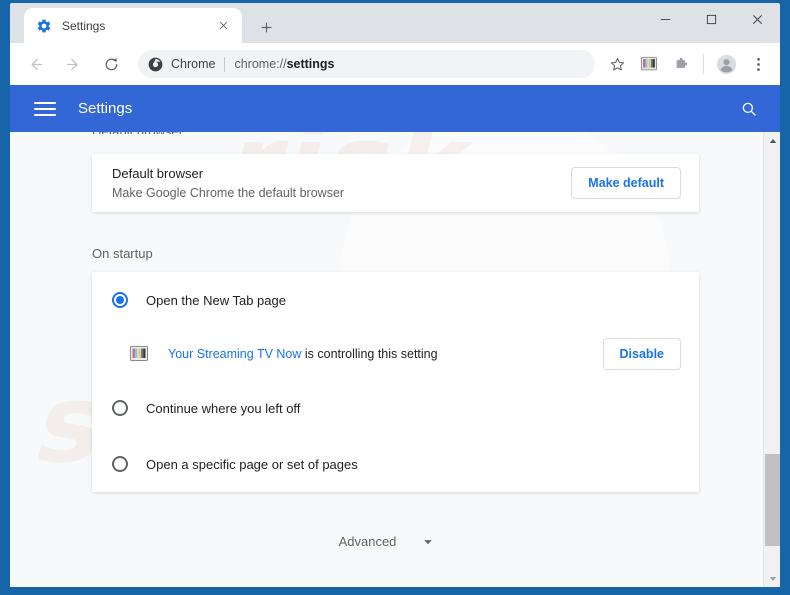 The height and width of the screenshot is (595, 790). I want to click on default-browser-subtitle: Make Google Chrome the default browser, so click(228, 192).